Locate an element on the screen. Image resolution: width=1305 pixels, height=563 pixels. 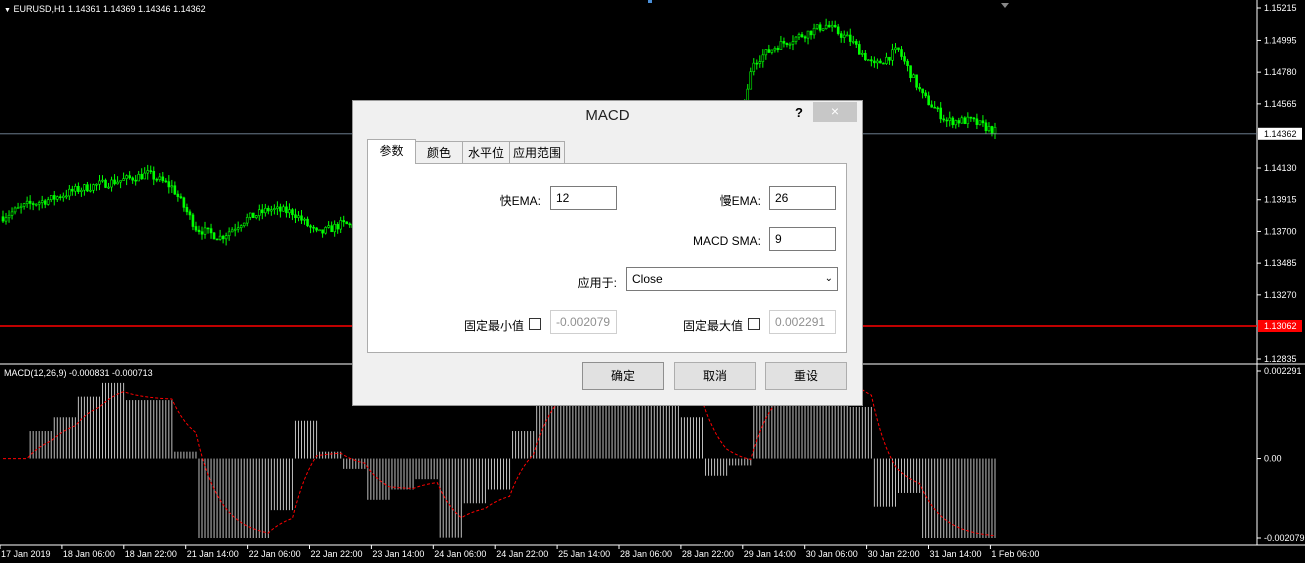
time-tick-label: 22 Jan 06:00 is located at coordinates (275, 554).